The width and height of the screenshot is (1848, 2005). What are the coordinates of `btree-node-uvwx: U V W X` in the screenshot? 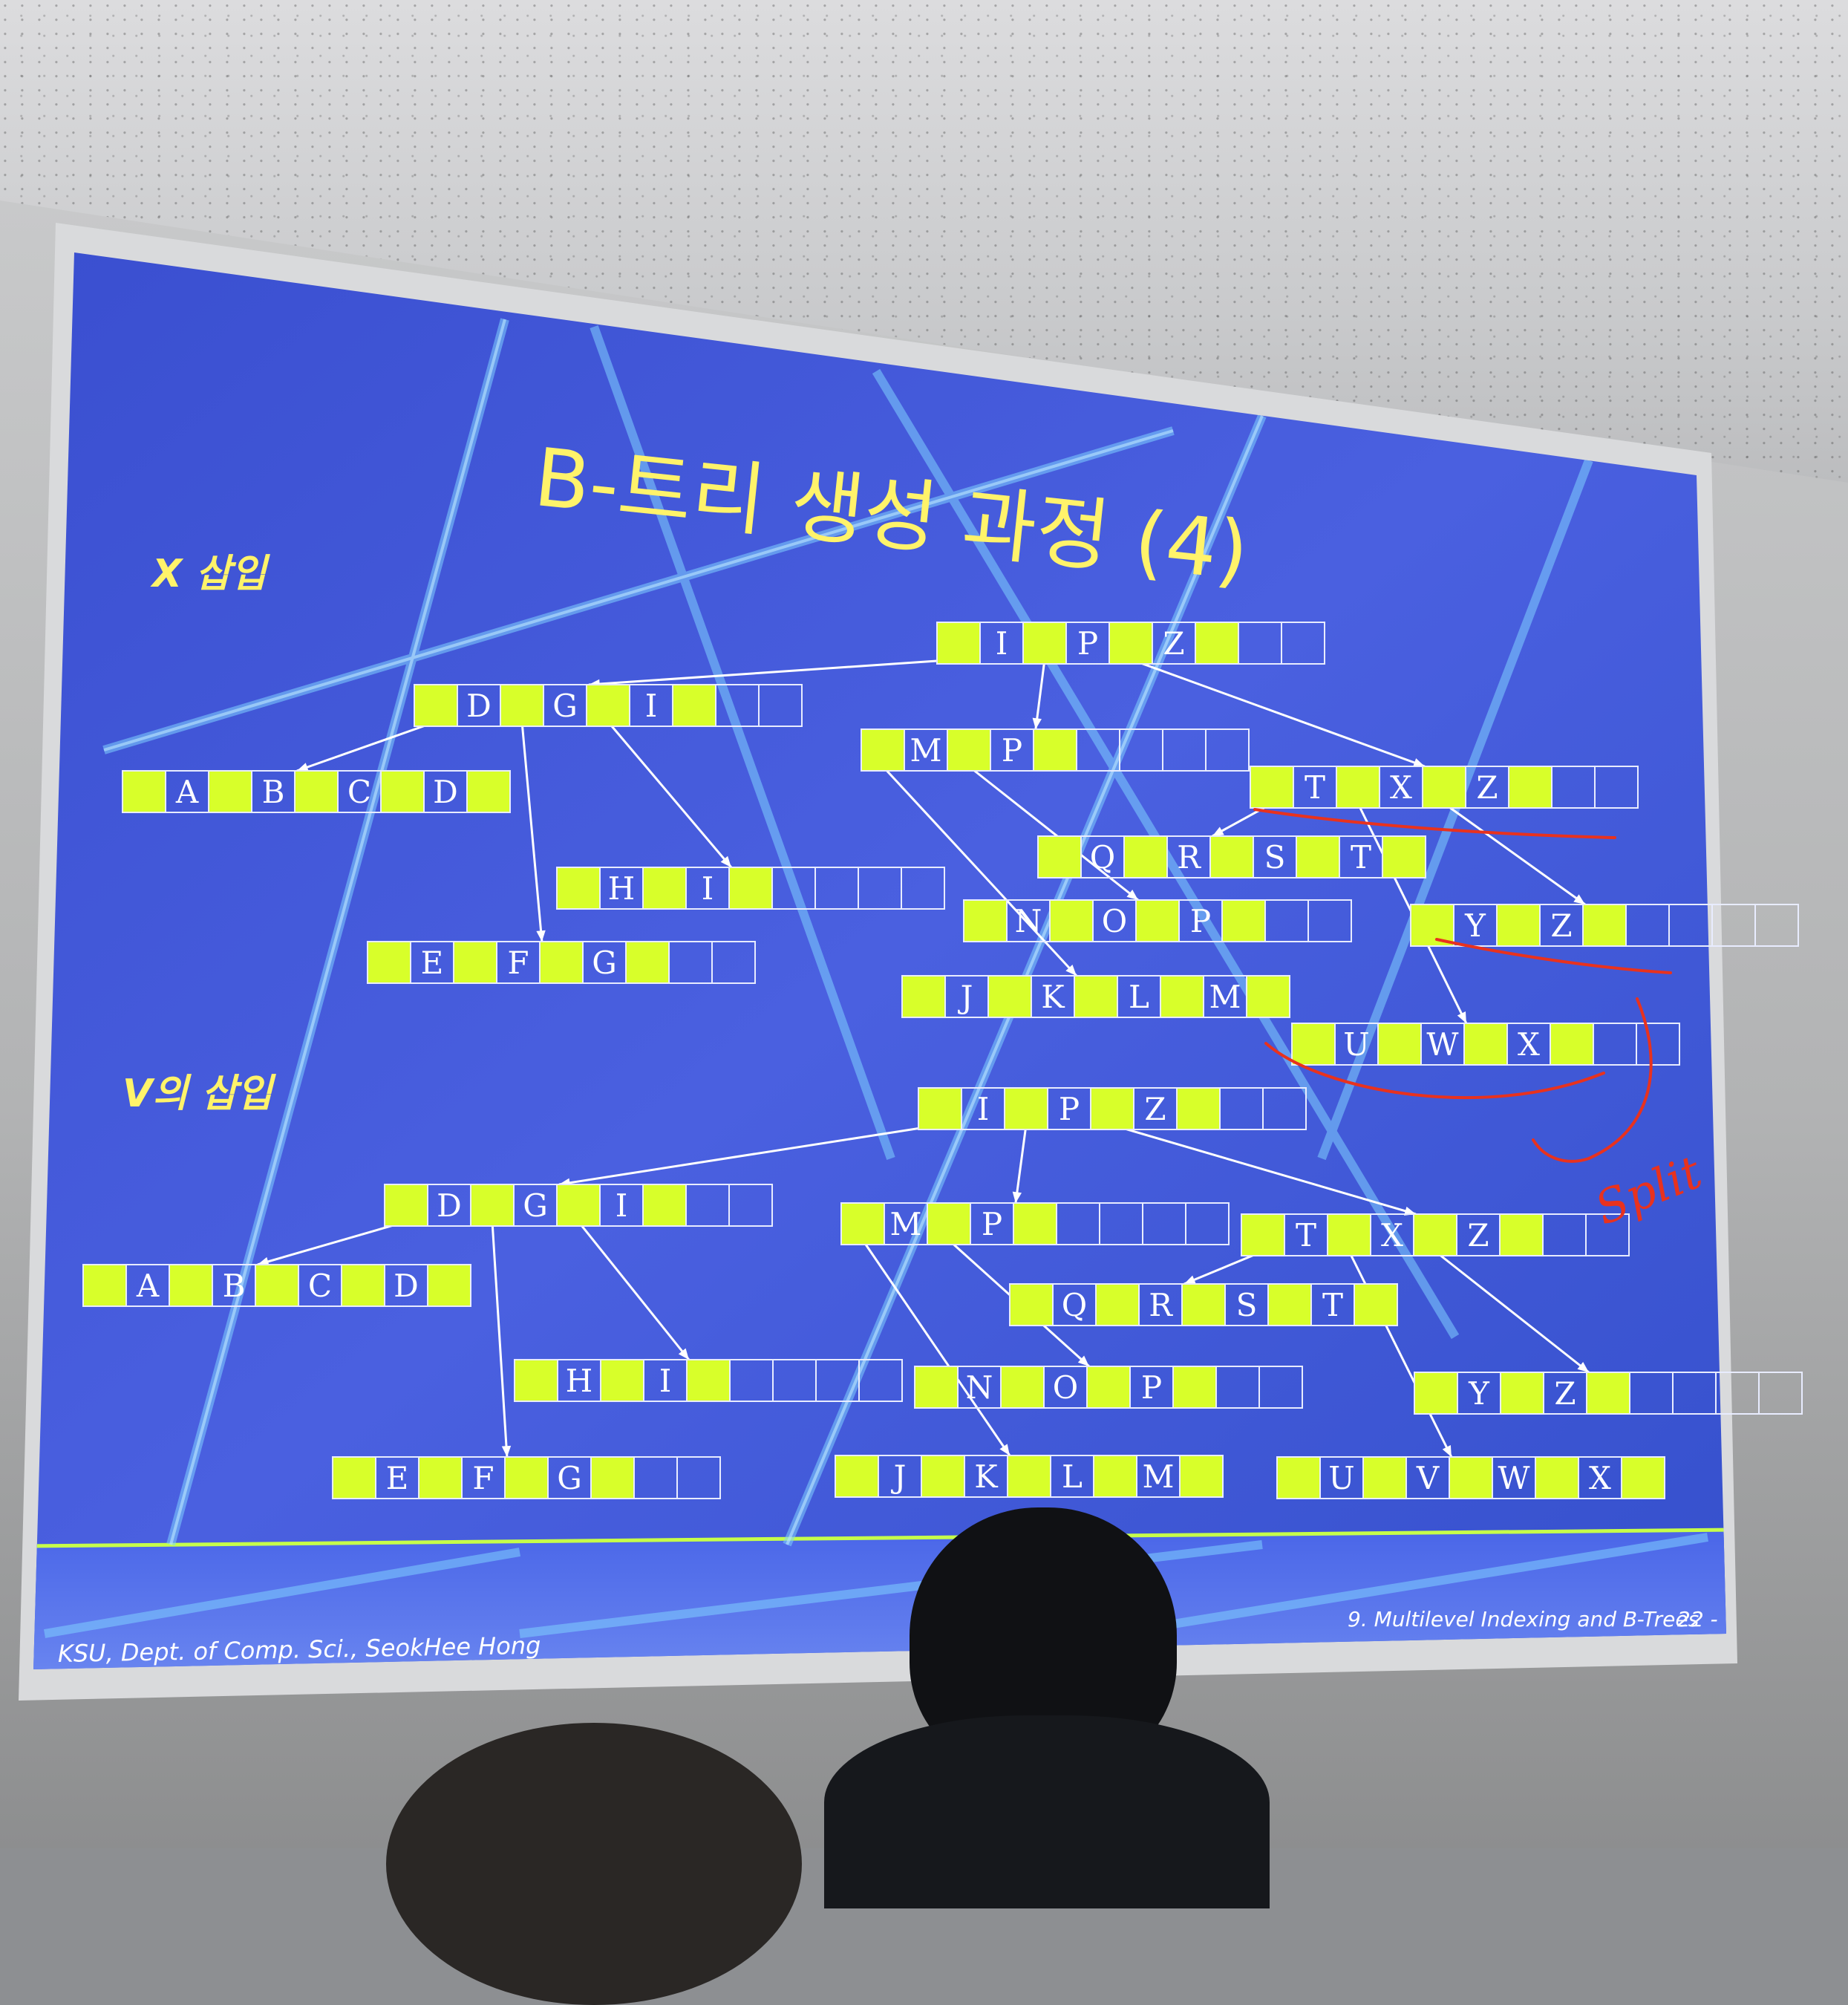 It's located at (1470, 1477).